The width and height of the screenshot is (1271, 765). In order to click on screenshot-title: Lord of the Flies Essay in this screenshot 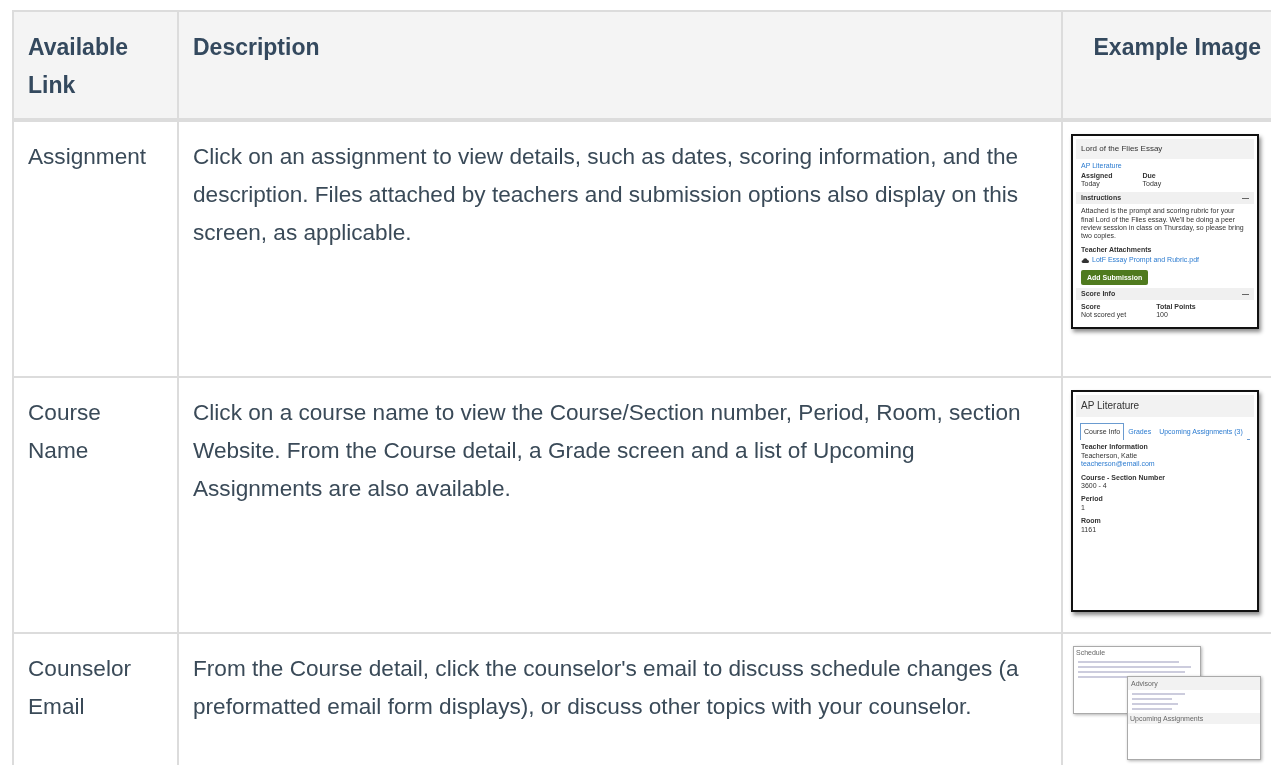, I will do `click(1165, 149)`.